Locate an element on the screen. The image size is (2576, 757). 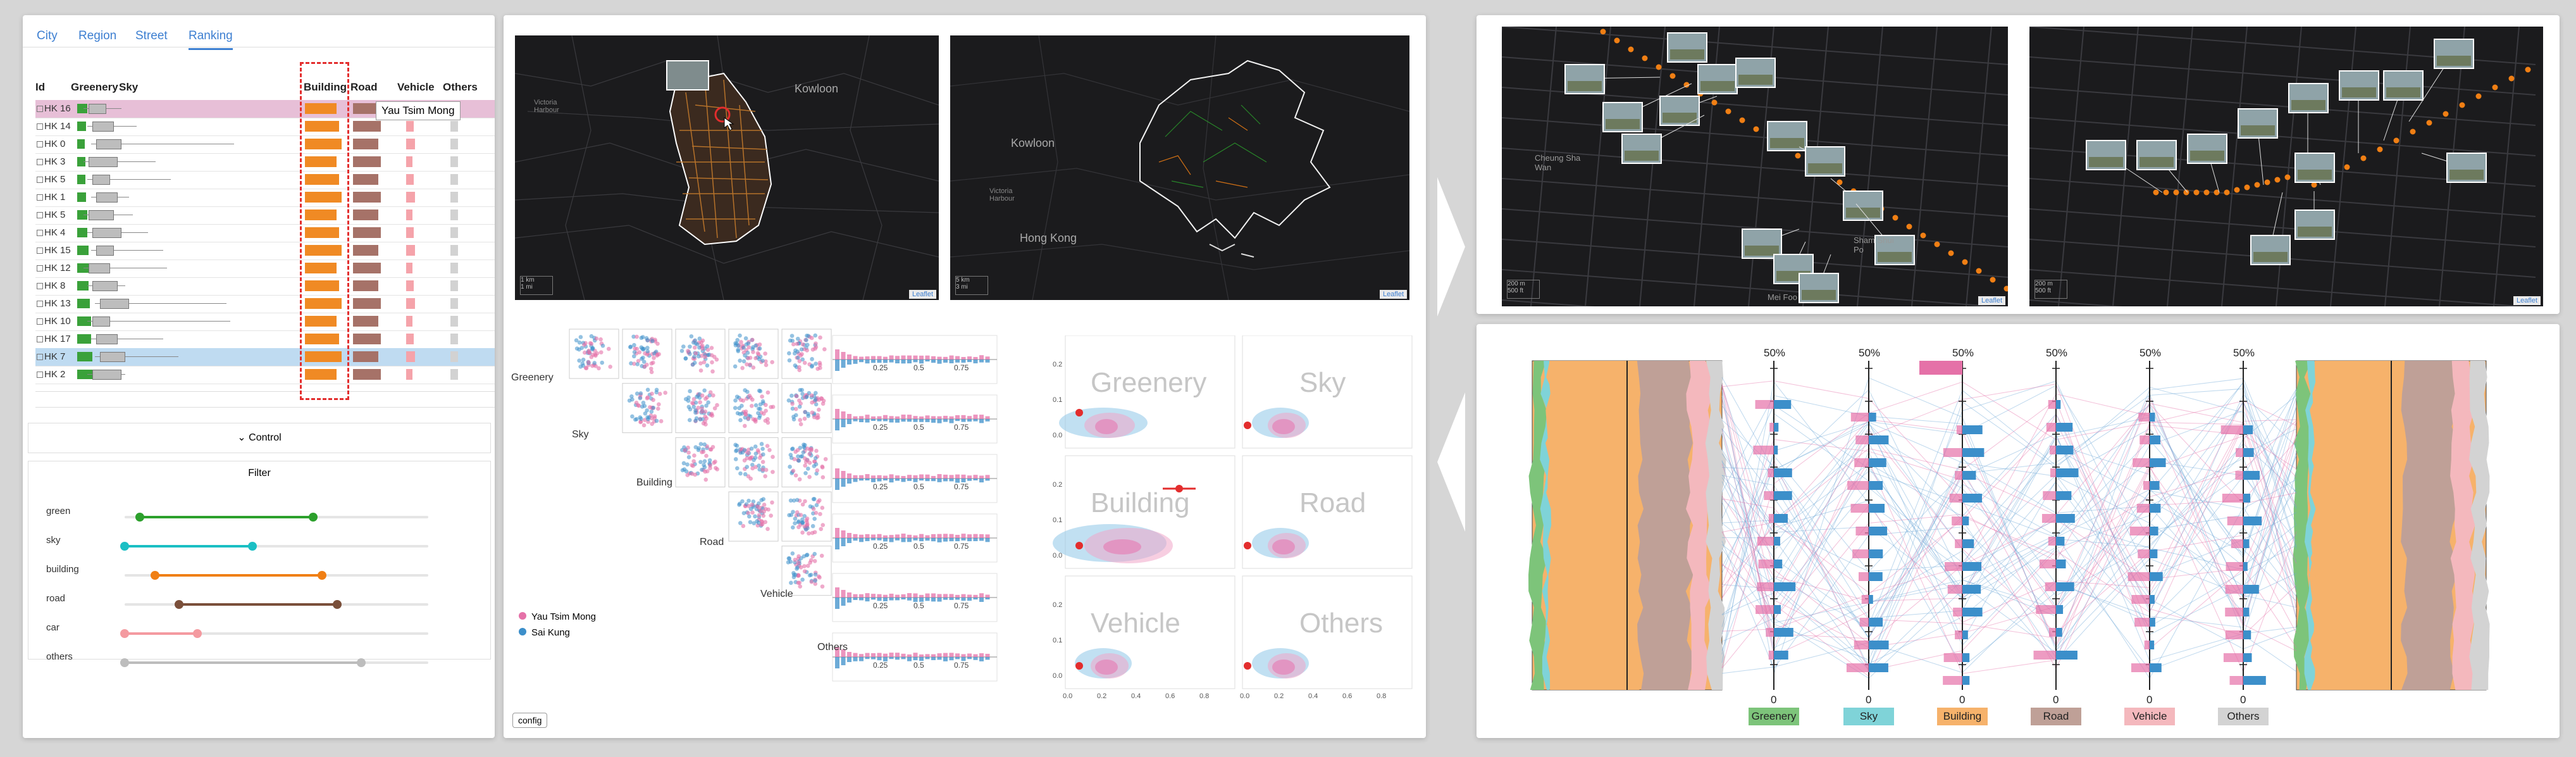
config-button: config is located at coordinates (530, 720).